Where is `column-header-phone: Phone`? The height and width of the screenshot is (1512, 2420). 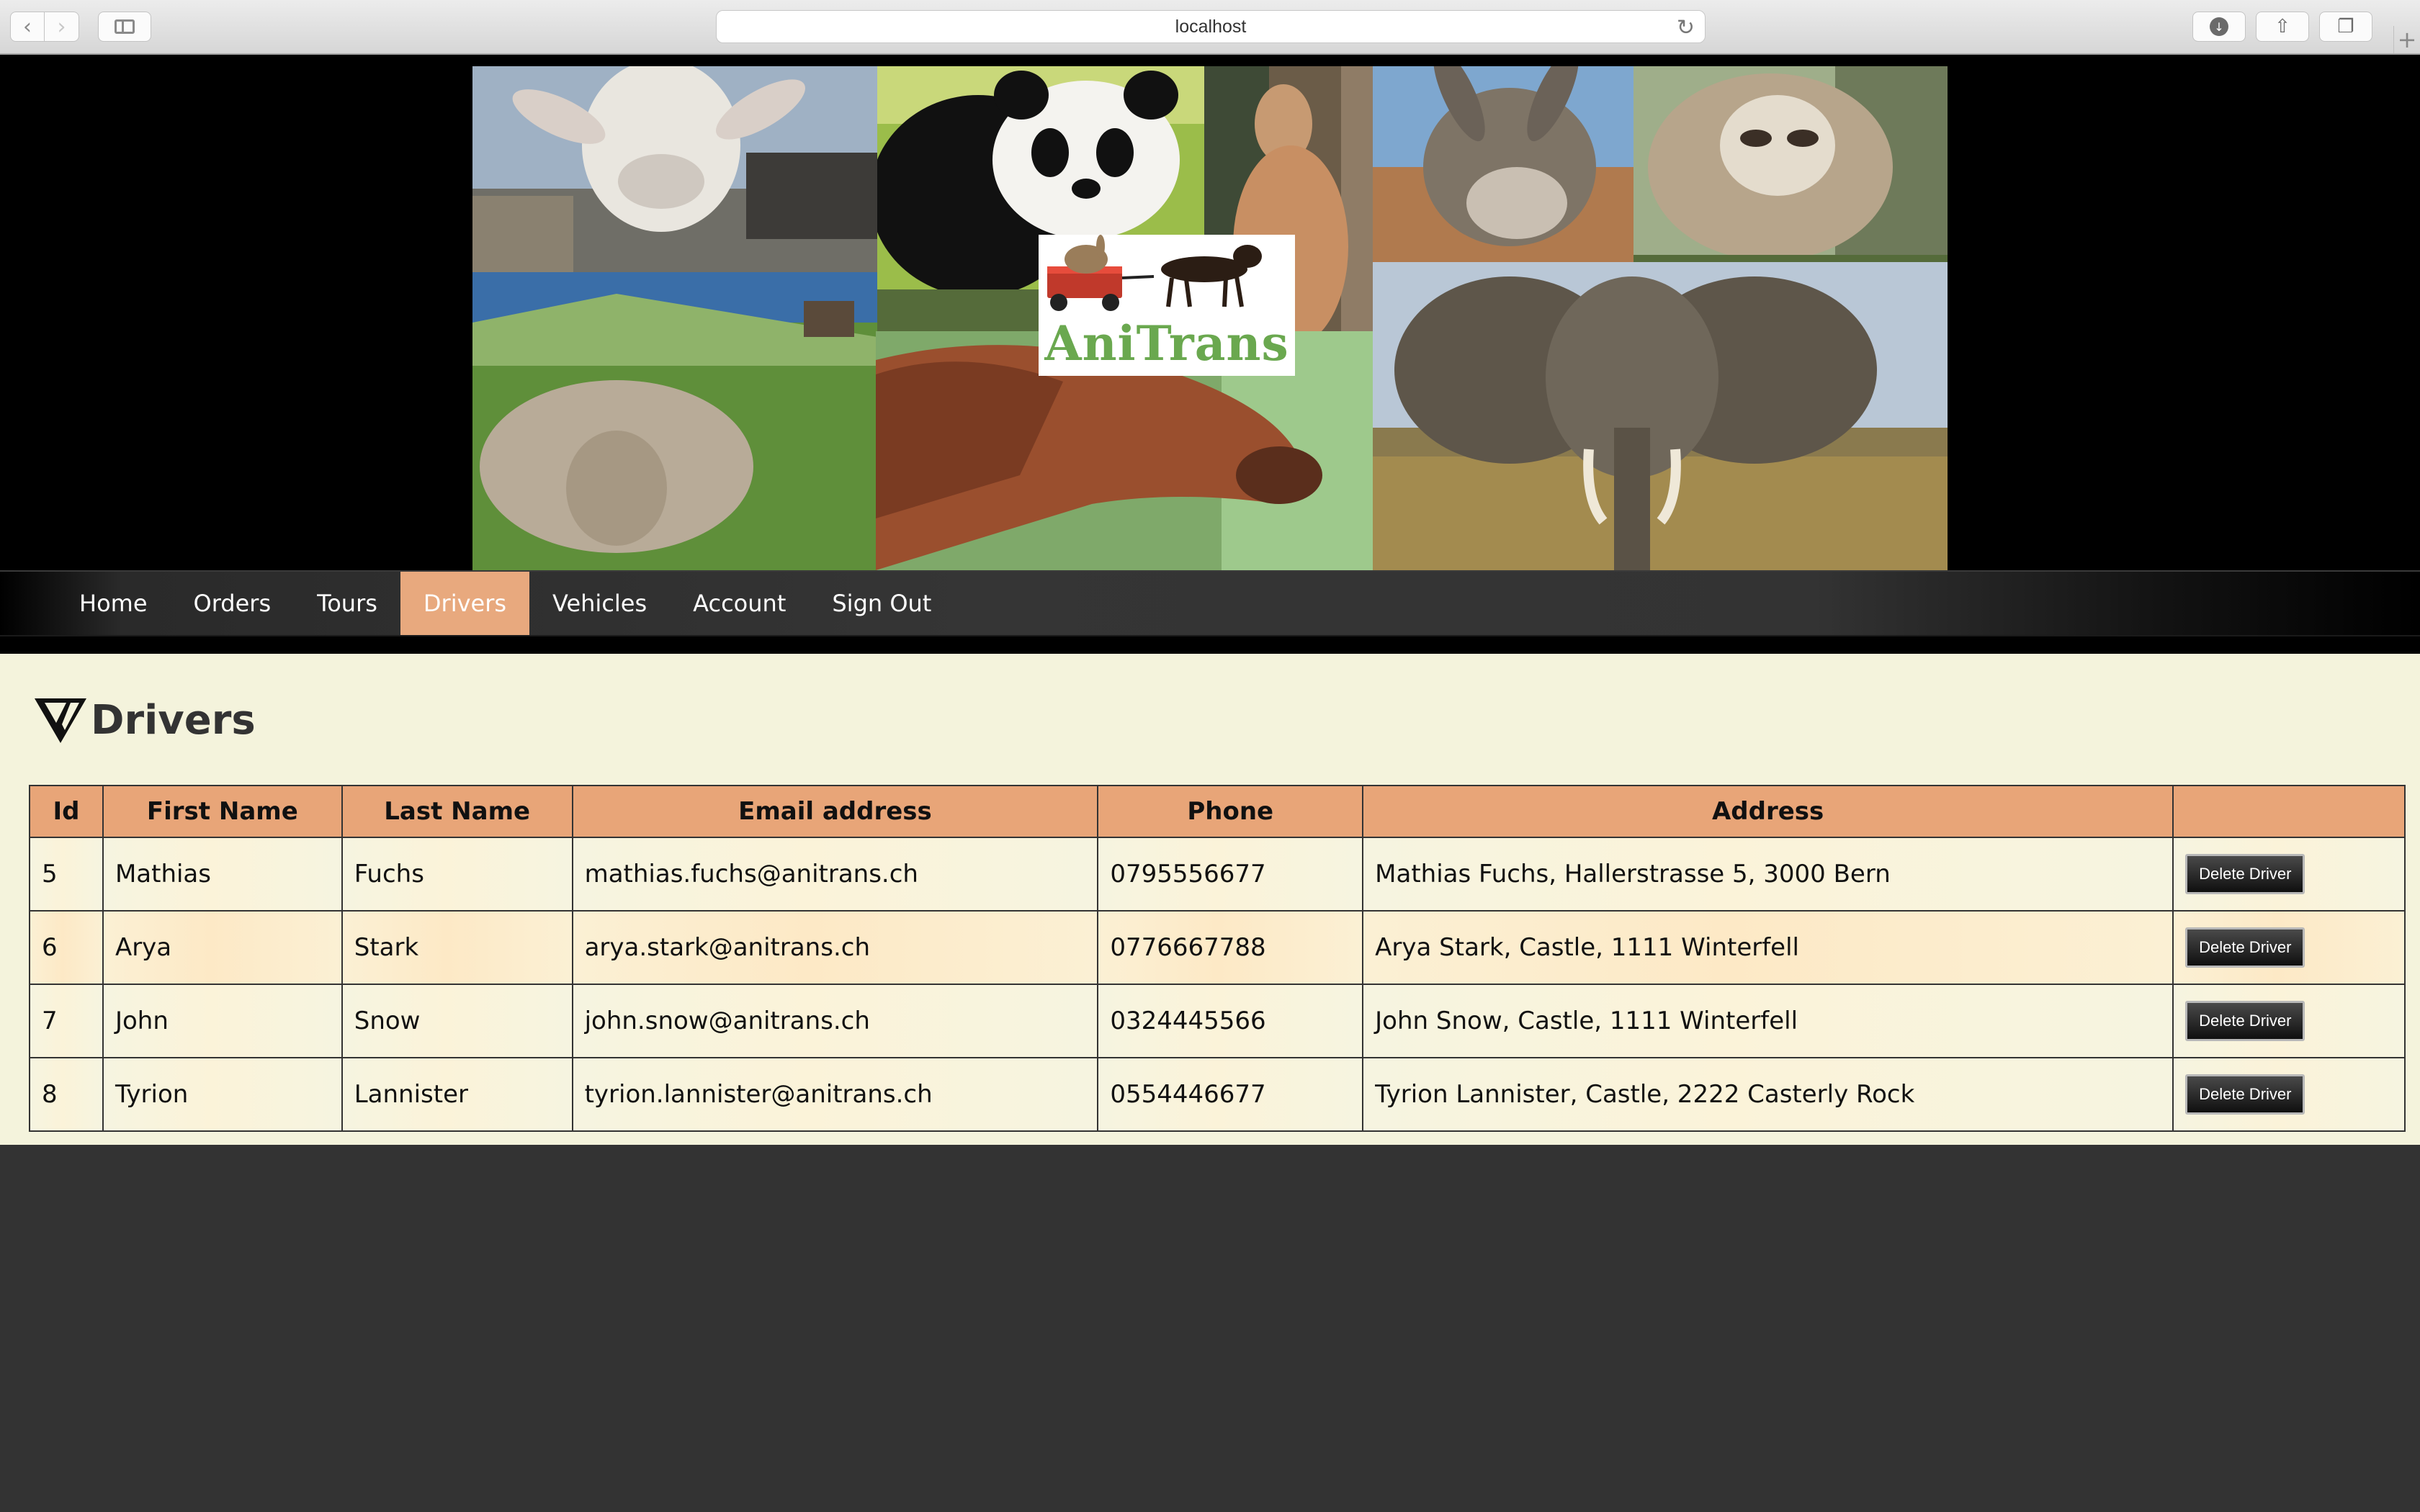 column-header-phone: Phone is located at coordinates (1230, 811).